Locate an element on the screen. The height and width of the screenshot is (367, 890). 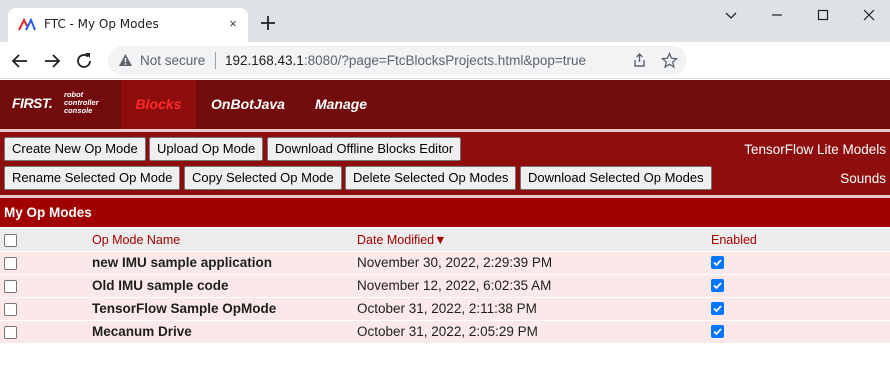
tensorflow-models-link: TensorFlow Lite Models is located at coordinates (815, 149).